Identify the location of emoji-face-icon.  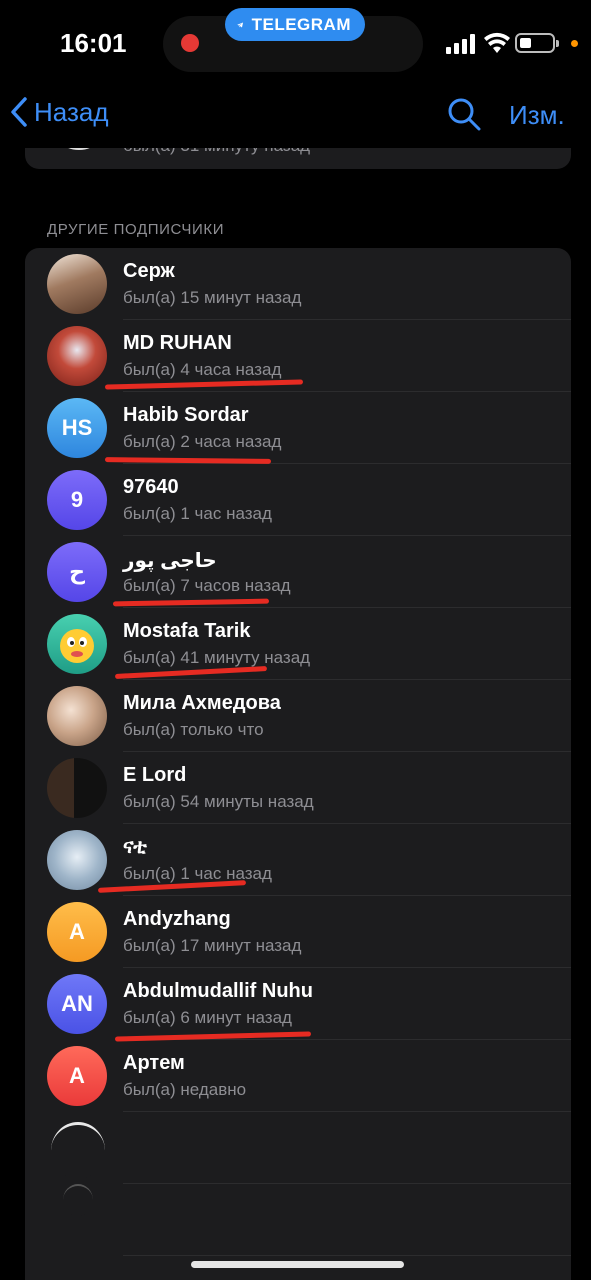
(77, 646).